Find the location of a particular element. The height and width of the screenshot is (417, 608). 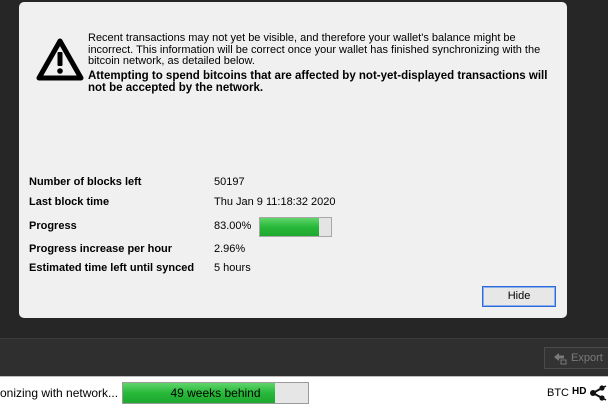

progress-value: 83.00% is located at coordinates (233, 226).